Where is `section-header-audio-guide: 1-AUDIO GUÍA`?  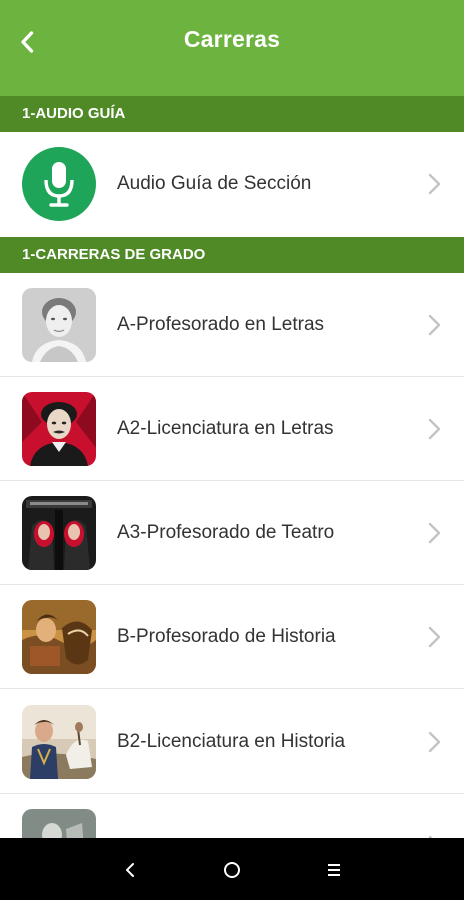
section-header-audio-guide: 1-AUDIO GUÍA is located at coordinates (232, 114).